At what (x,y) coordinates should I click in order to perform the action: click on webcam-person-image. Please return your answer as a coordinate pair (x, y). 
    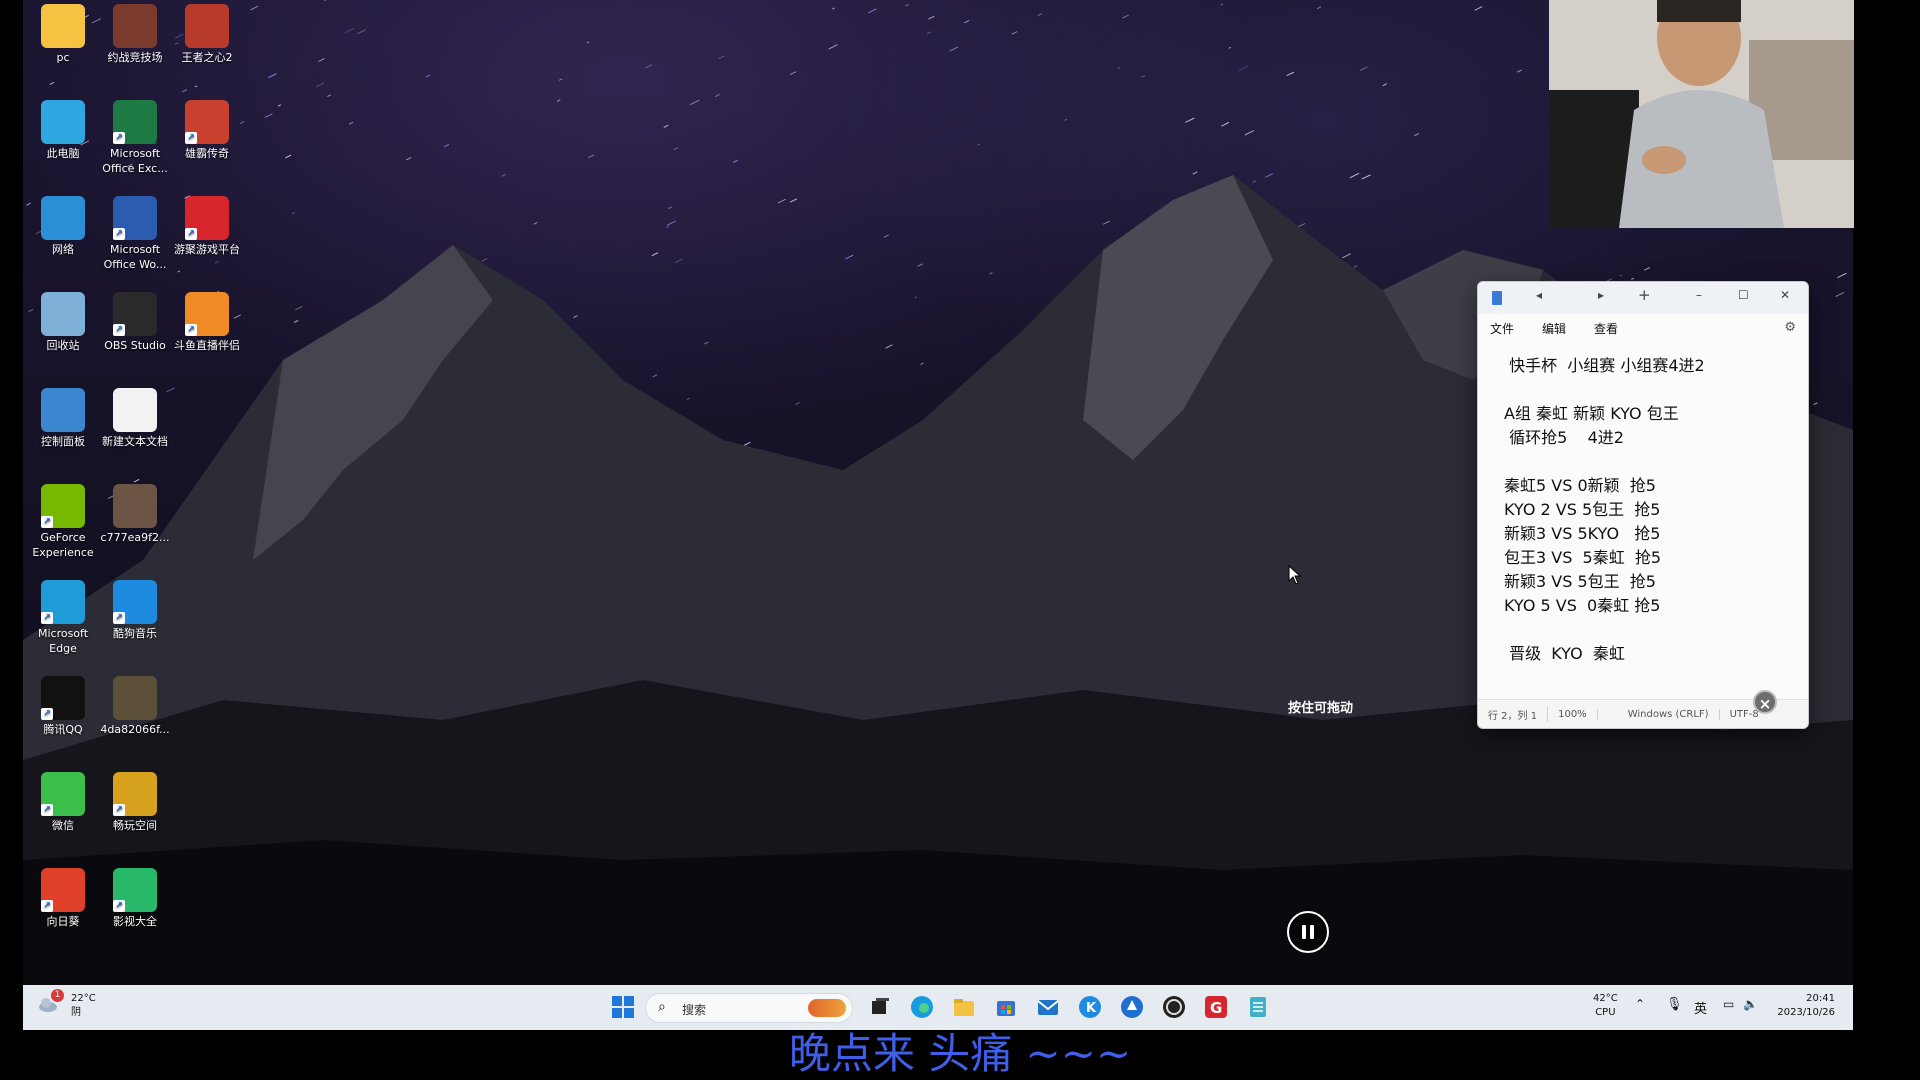
    Looking at the image, I should click on (1701, 114).